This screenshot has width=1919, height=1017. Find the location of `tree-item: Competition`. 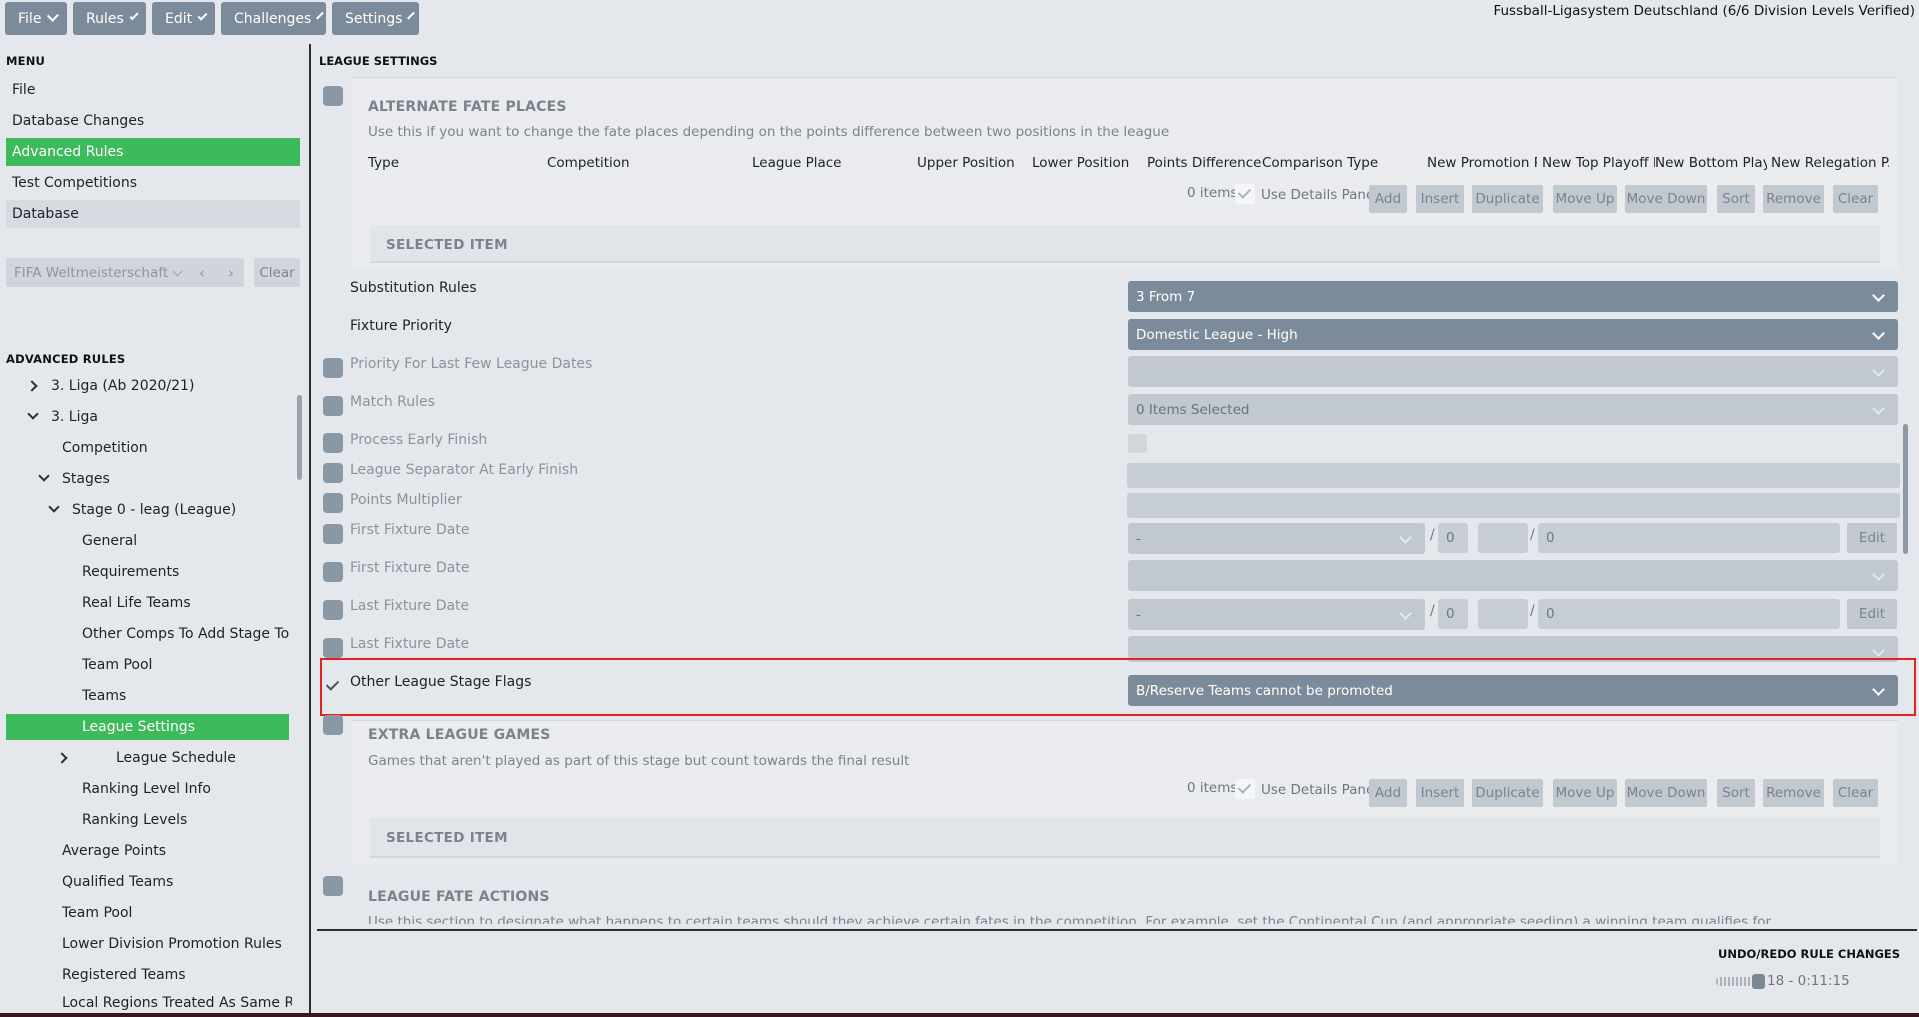

tree-item: Competition is located at coordinates (105, 448).